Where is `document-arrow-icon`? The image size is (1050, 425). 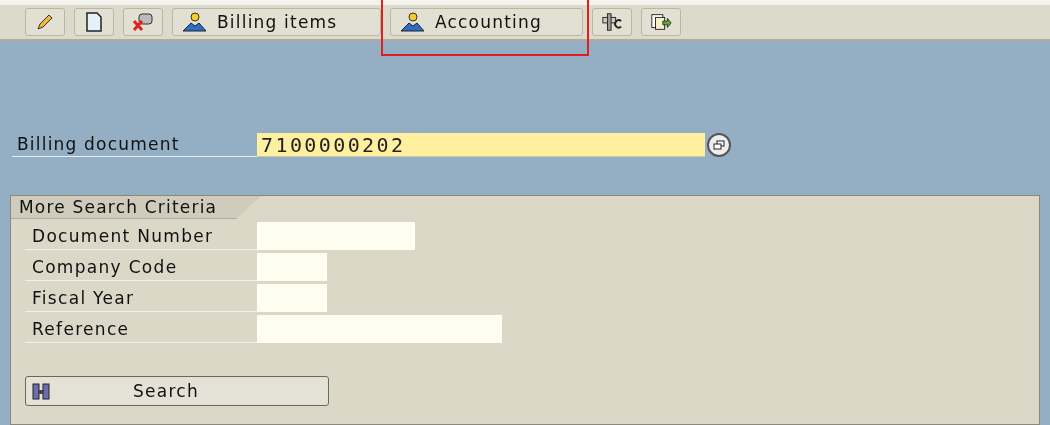 document-arrow-icon is located at coordinates (661, 22).